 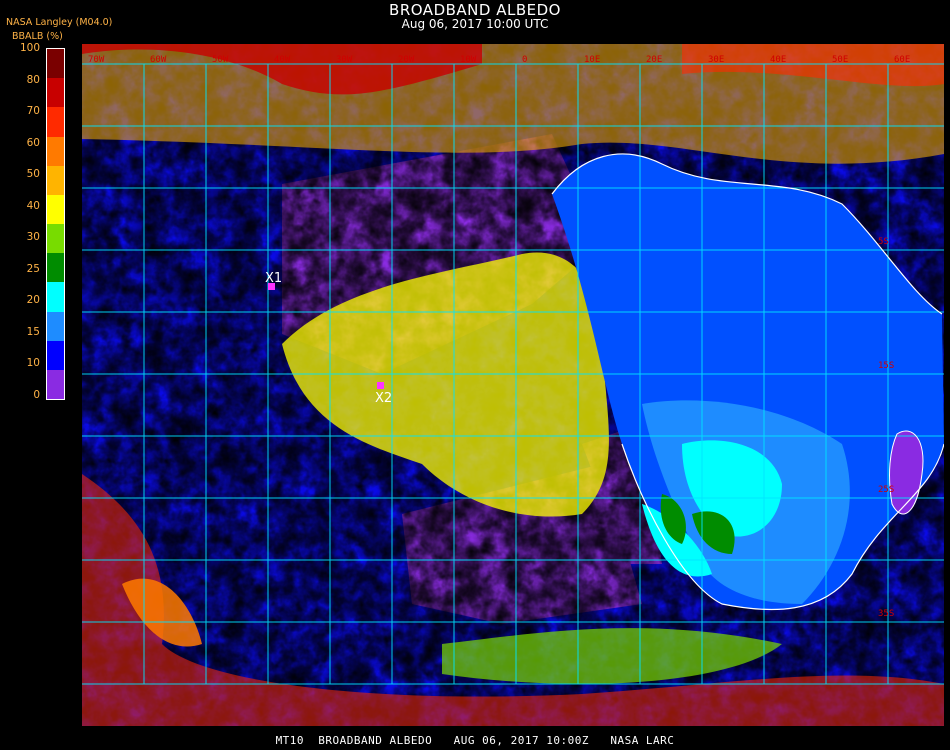 What do you see at coordinates (29, 48) in the screenshot?
I see `colorbar-tick-label: 100` at bounding box center [29, 48].